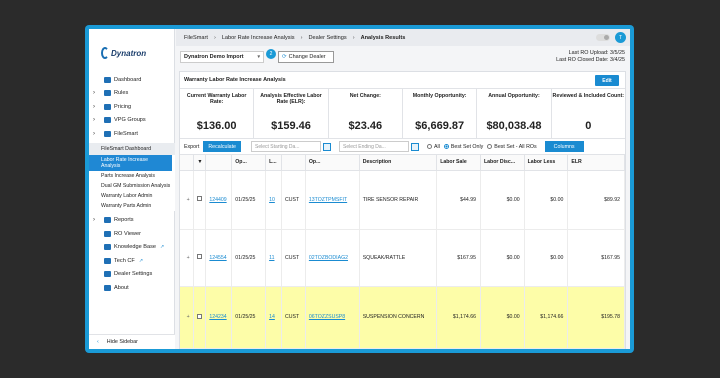  What do you see at coordinates (132, 94) in the screenshot?
I see `sidebar-item-rules: › Rules` at bounding box center [132, 94].